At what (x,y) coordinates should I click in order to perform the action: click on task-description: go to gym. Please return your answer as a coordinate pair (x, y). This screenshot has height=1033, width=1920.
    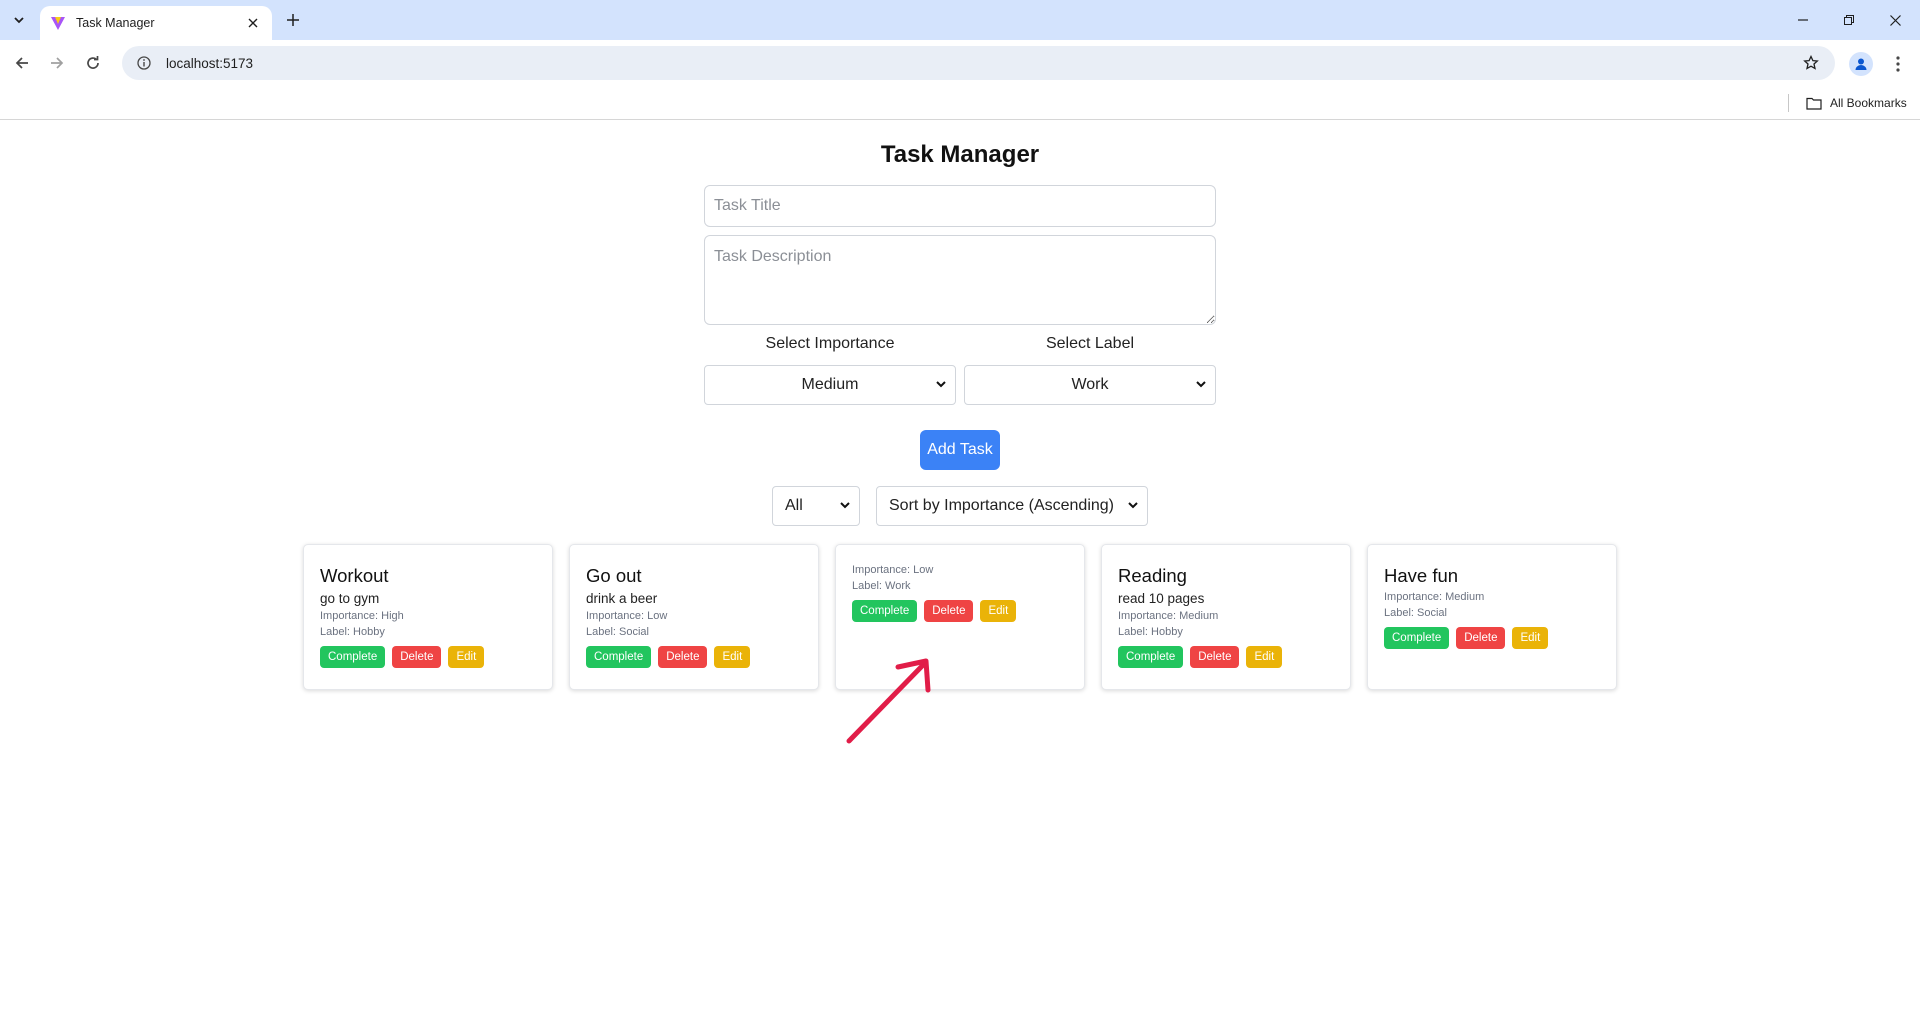
    Looking at the image, I should click on (350, 598).